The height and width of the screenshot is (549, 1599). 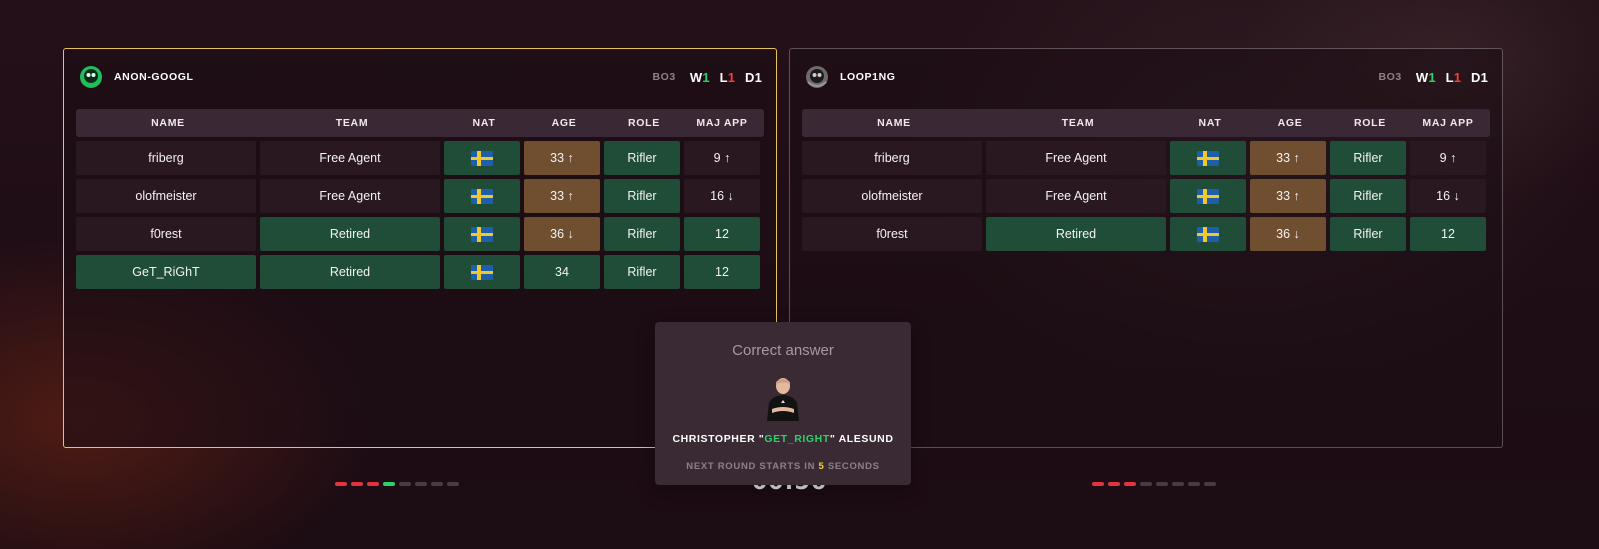 I want to click on modal-title: Correct answer, so click(x=783, y=350).